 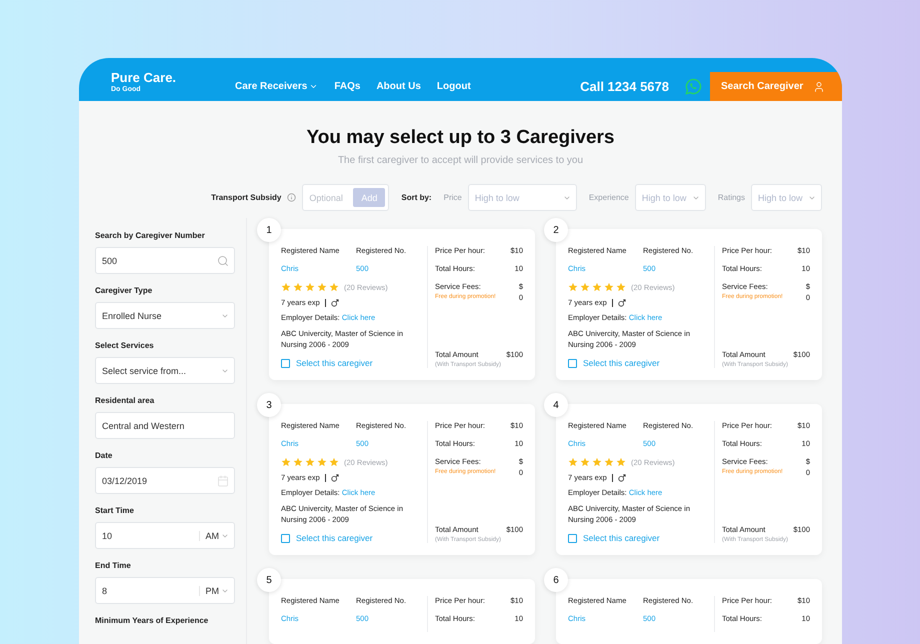 What do you see at coordinates (269, 230) in the screenshot?
I see `card-number: 1` at bounding box center [269, 230].